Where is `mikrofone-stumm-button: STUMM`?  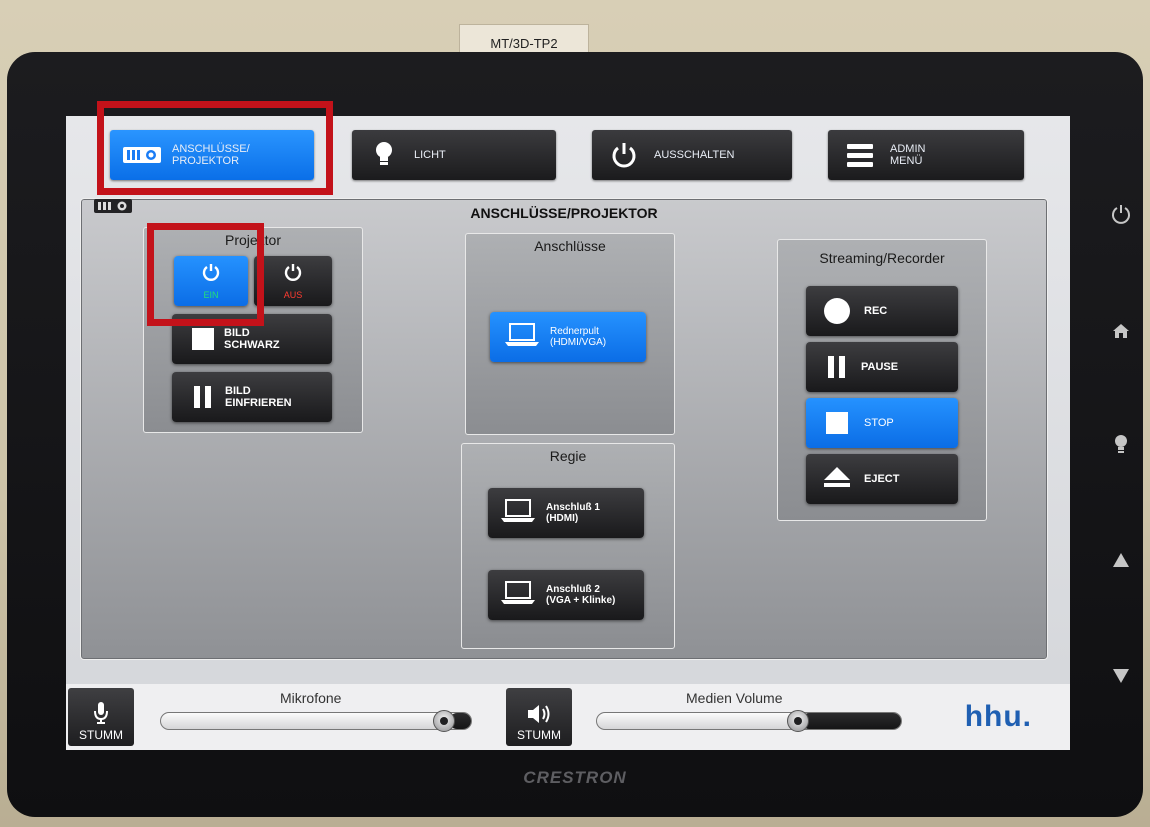
mikrofone-stumm-button: STUMM is located at coordinates (101, 717).